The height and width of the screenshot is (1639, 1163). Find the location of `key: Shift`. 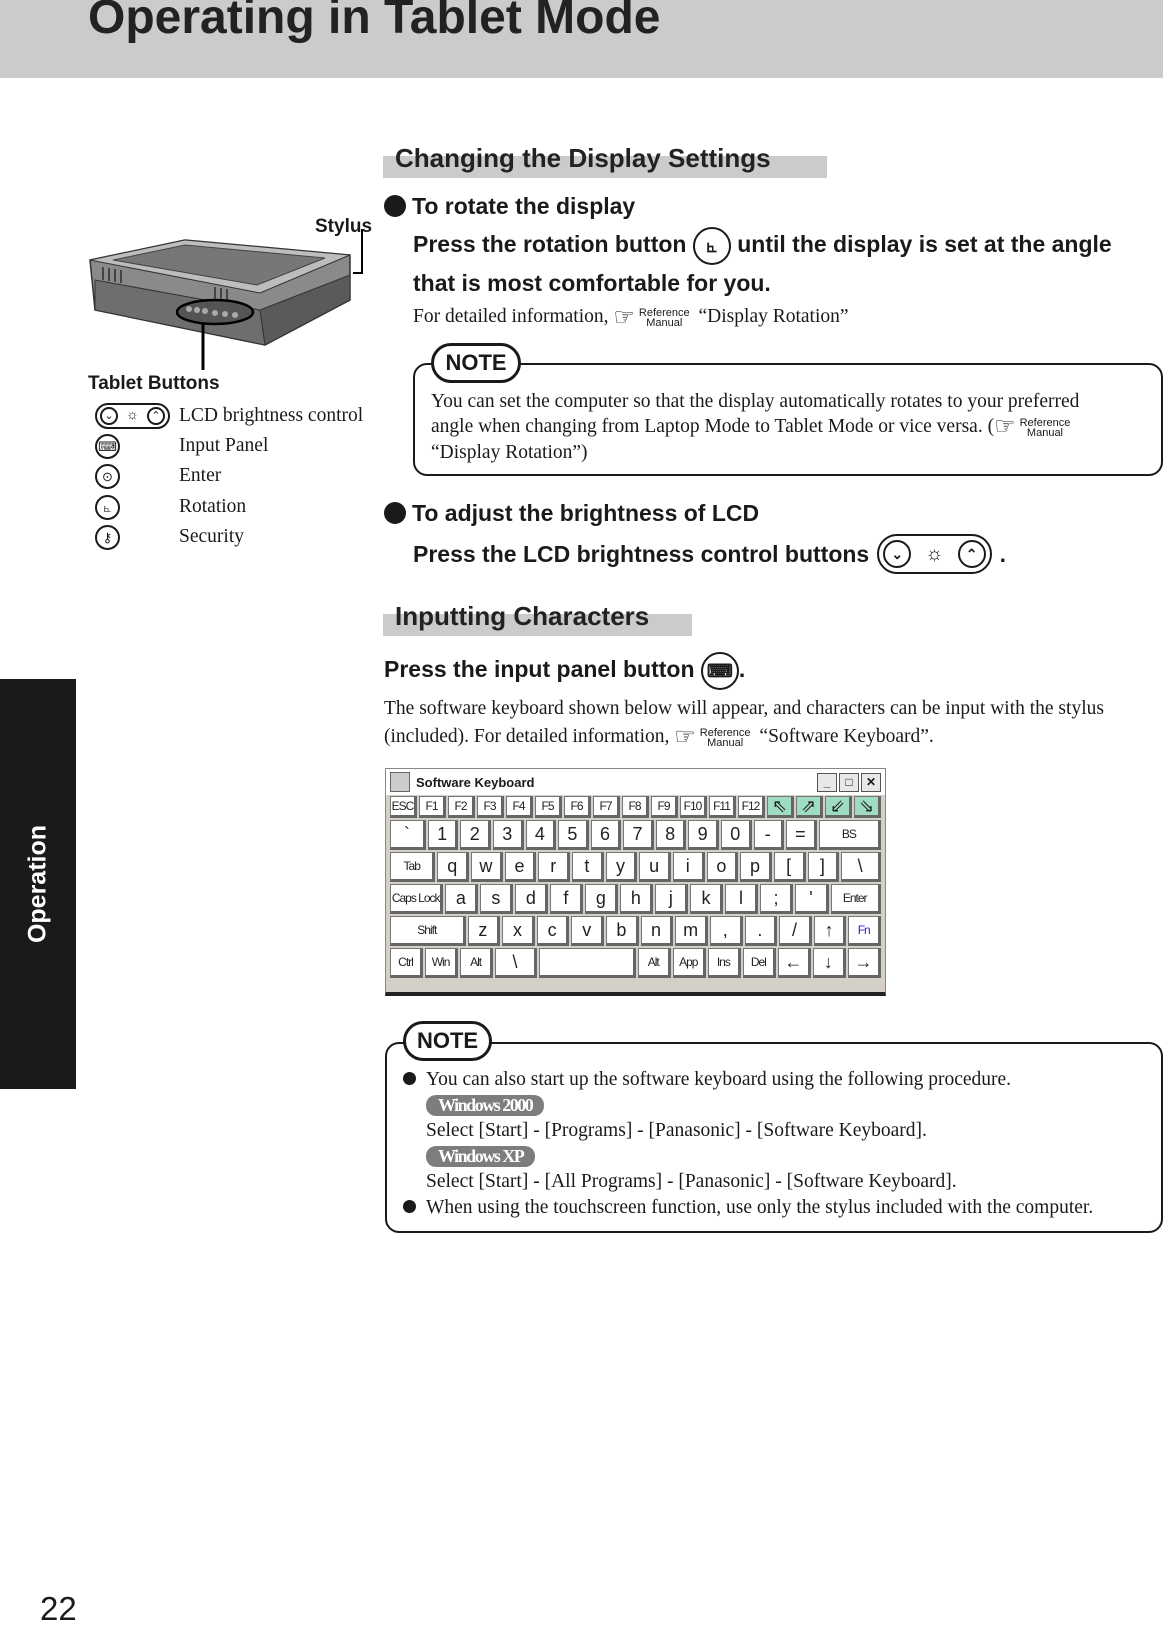

key: Shift is located at coordinates (428, 931).